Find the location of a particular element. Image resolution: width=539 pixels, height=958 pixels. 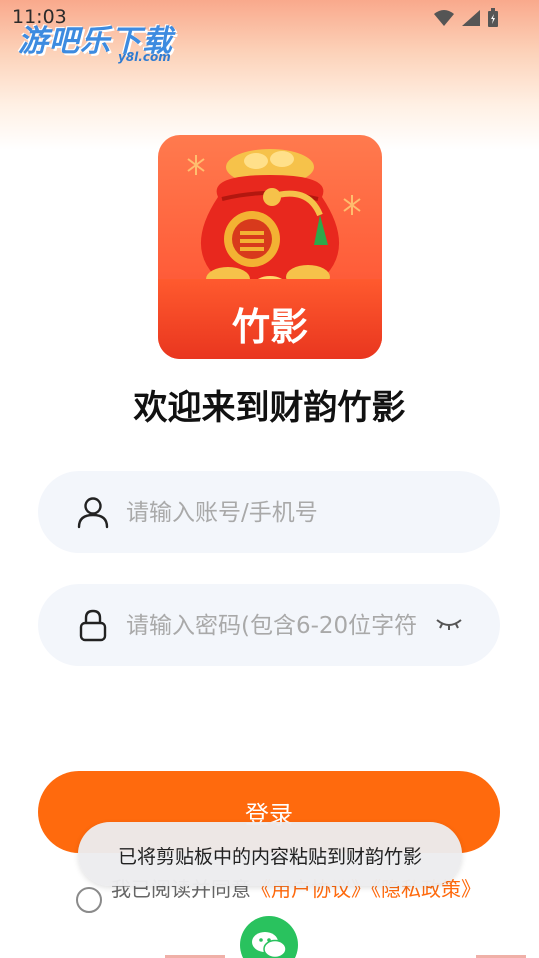

password-input is located at coordinates (271, 626).